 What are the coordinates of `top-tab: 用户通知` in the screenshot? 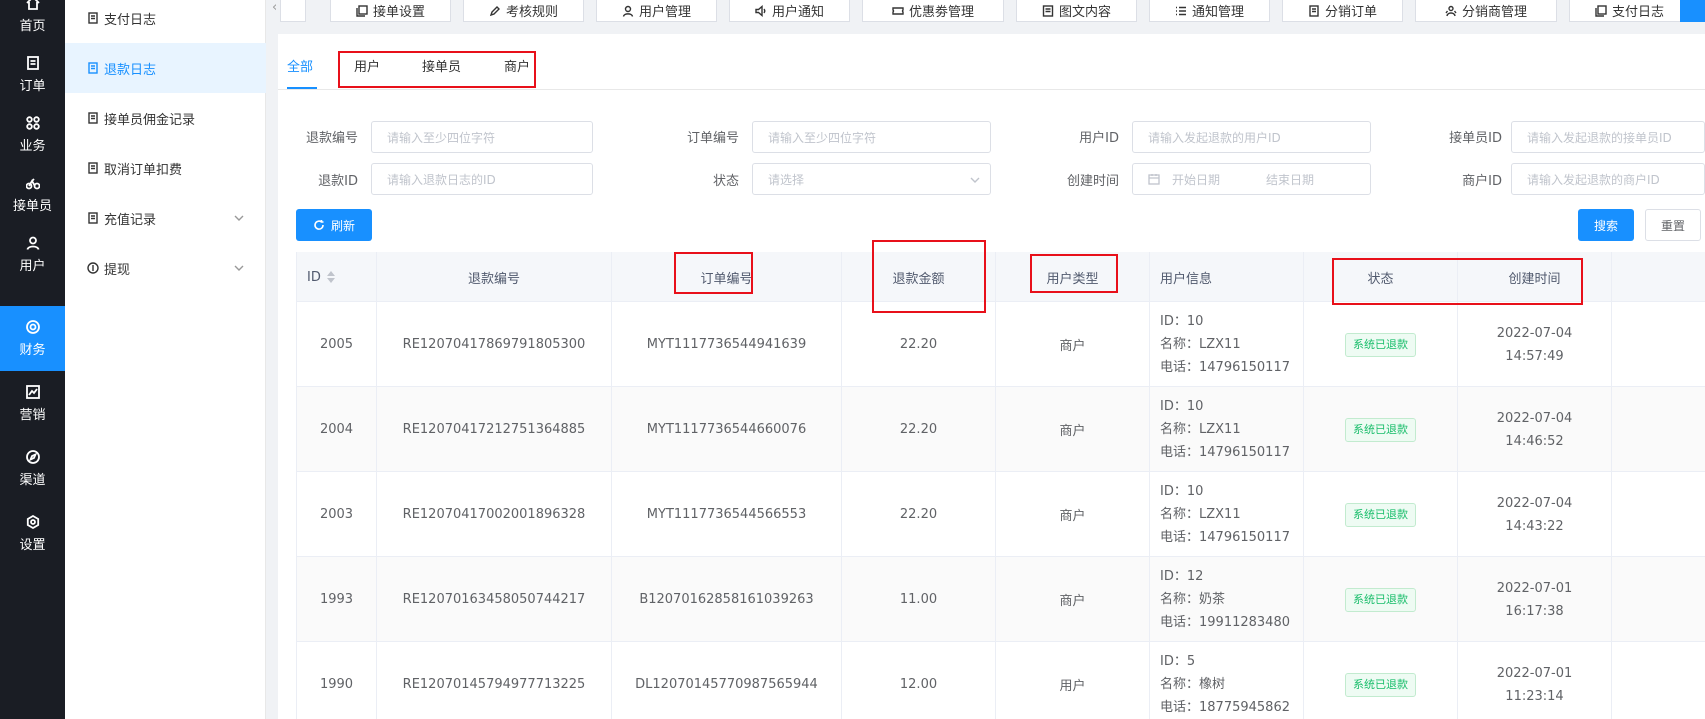 It's located at (789, 11).